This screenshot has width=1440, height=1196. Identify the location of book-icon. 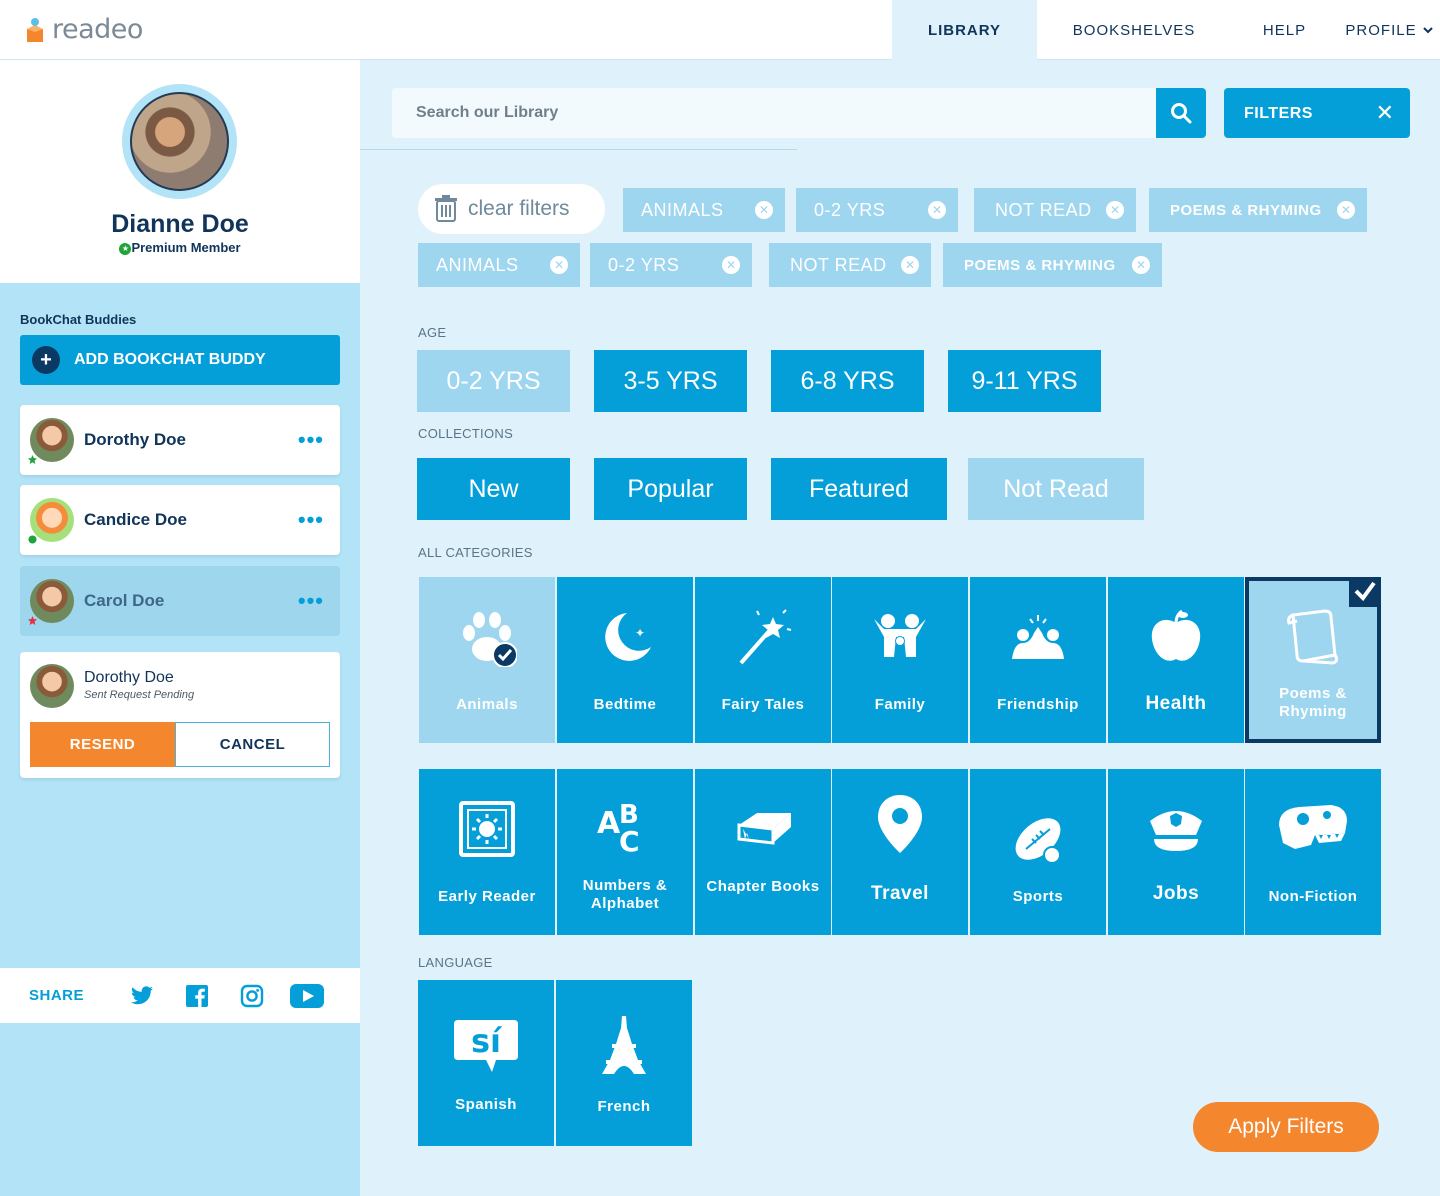
(764, 829).